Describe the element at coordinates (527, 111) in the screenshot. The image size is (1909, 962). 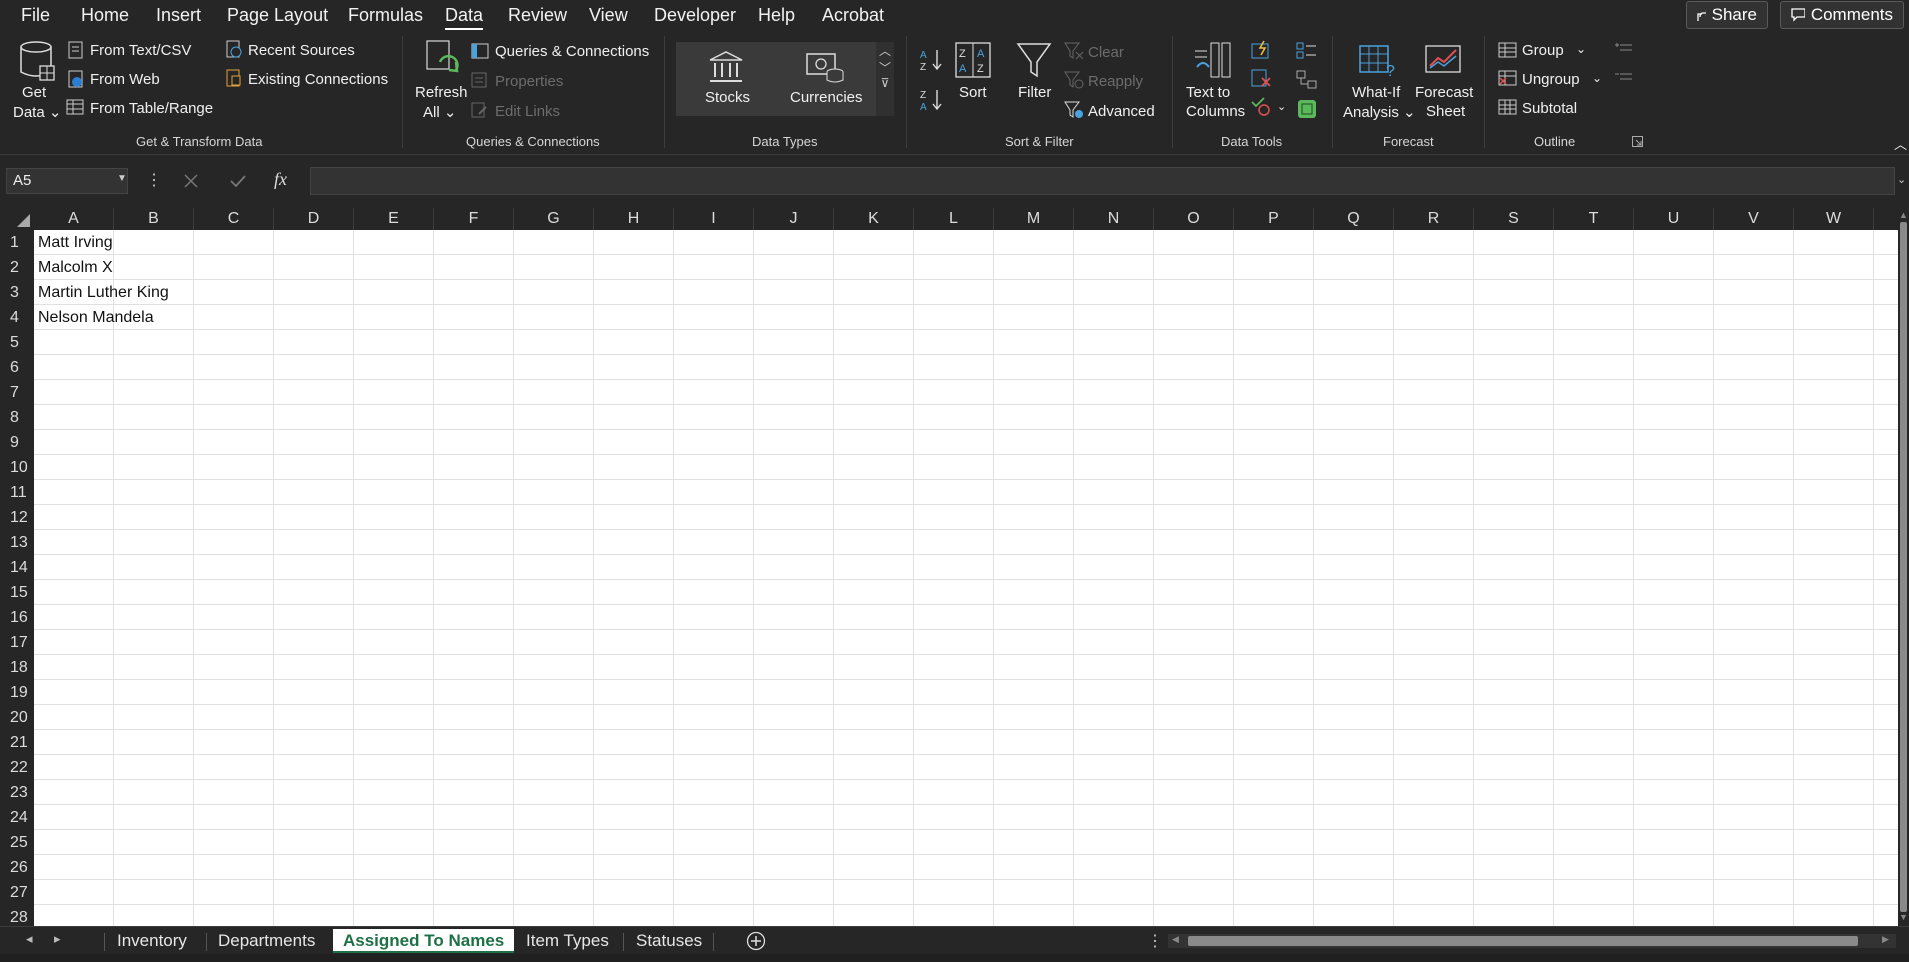
I see `edit-links-button: Edit Links` at that location.